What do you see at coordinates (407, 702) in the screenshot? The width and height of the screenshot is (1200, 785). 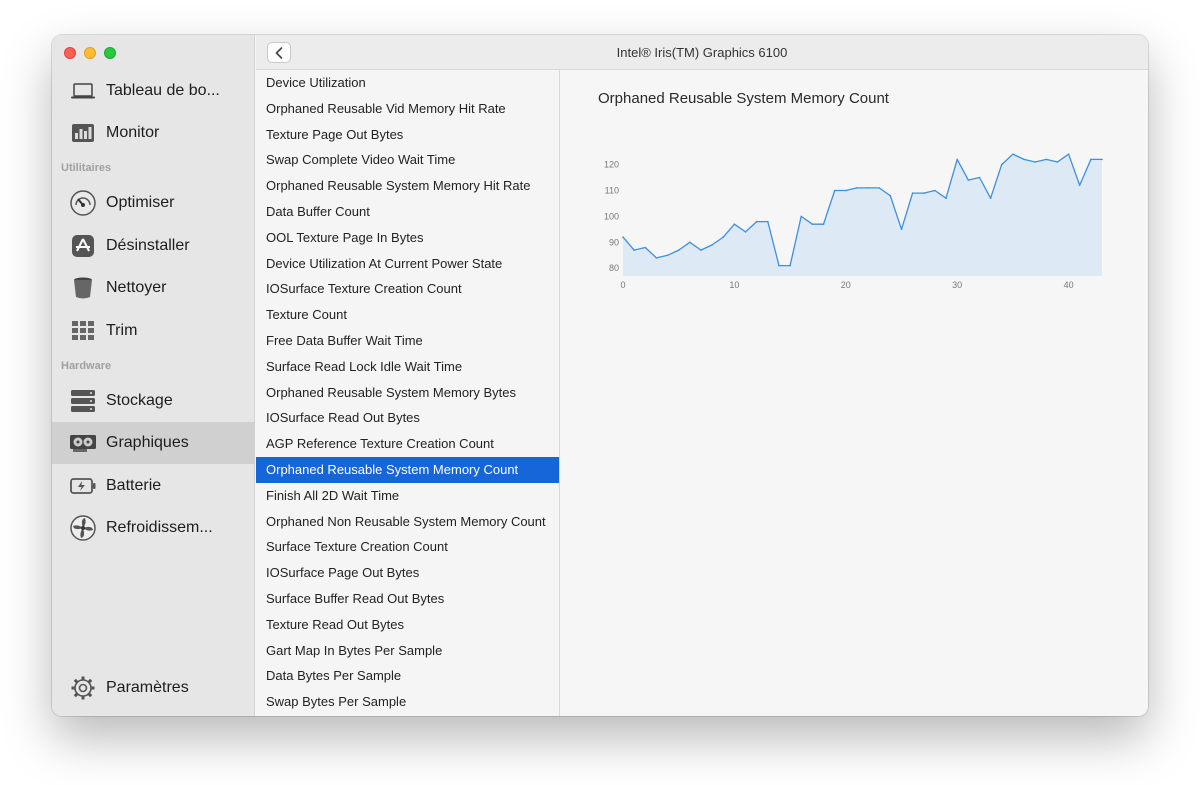 I see `metric-list-item: Swap Bytes Per Sample` at bounding box center [407, 702].